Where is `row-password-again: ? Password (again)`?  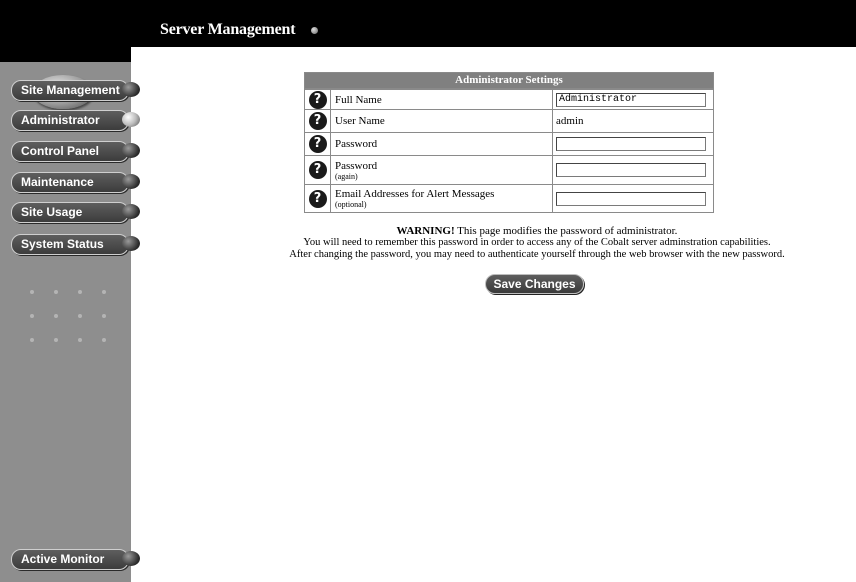
row-password-again: ? Password (again) is located at coordinates (509, 169).